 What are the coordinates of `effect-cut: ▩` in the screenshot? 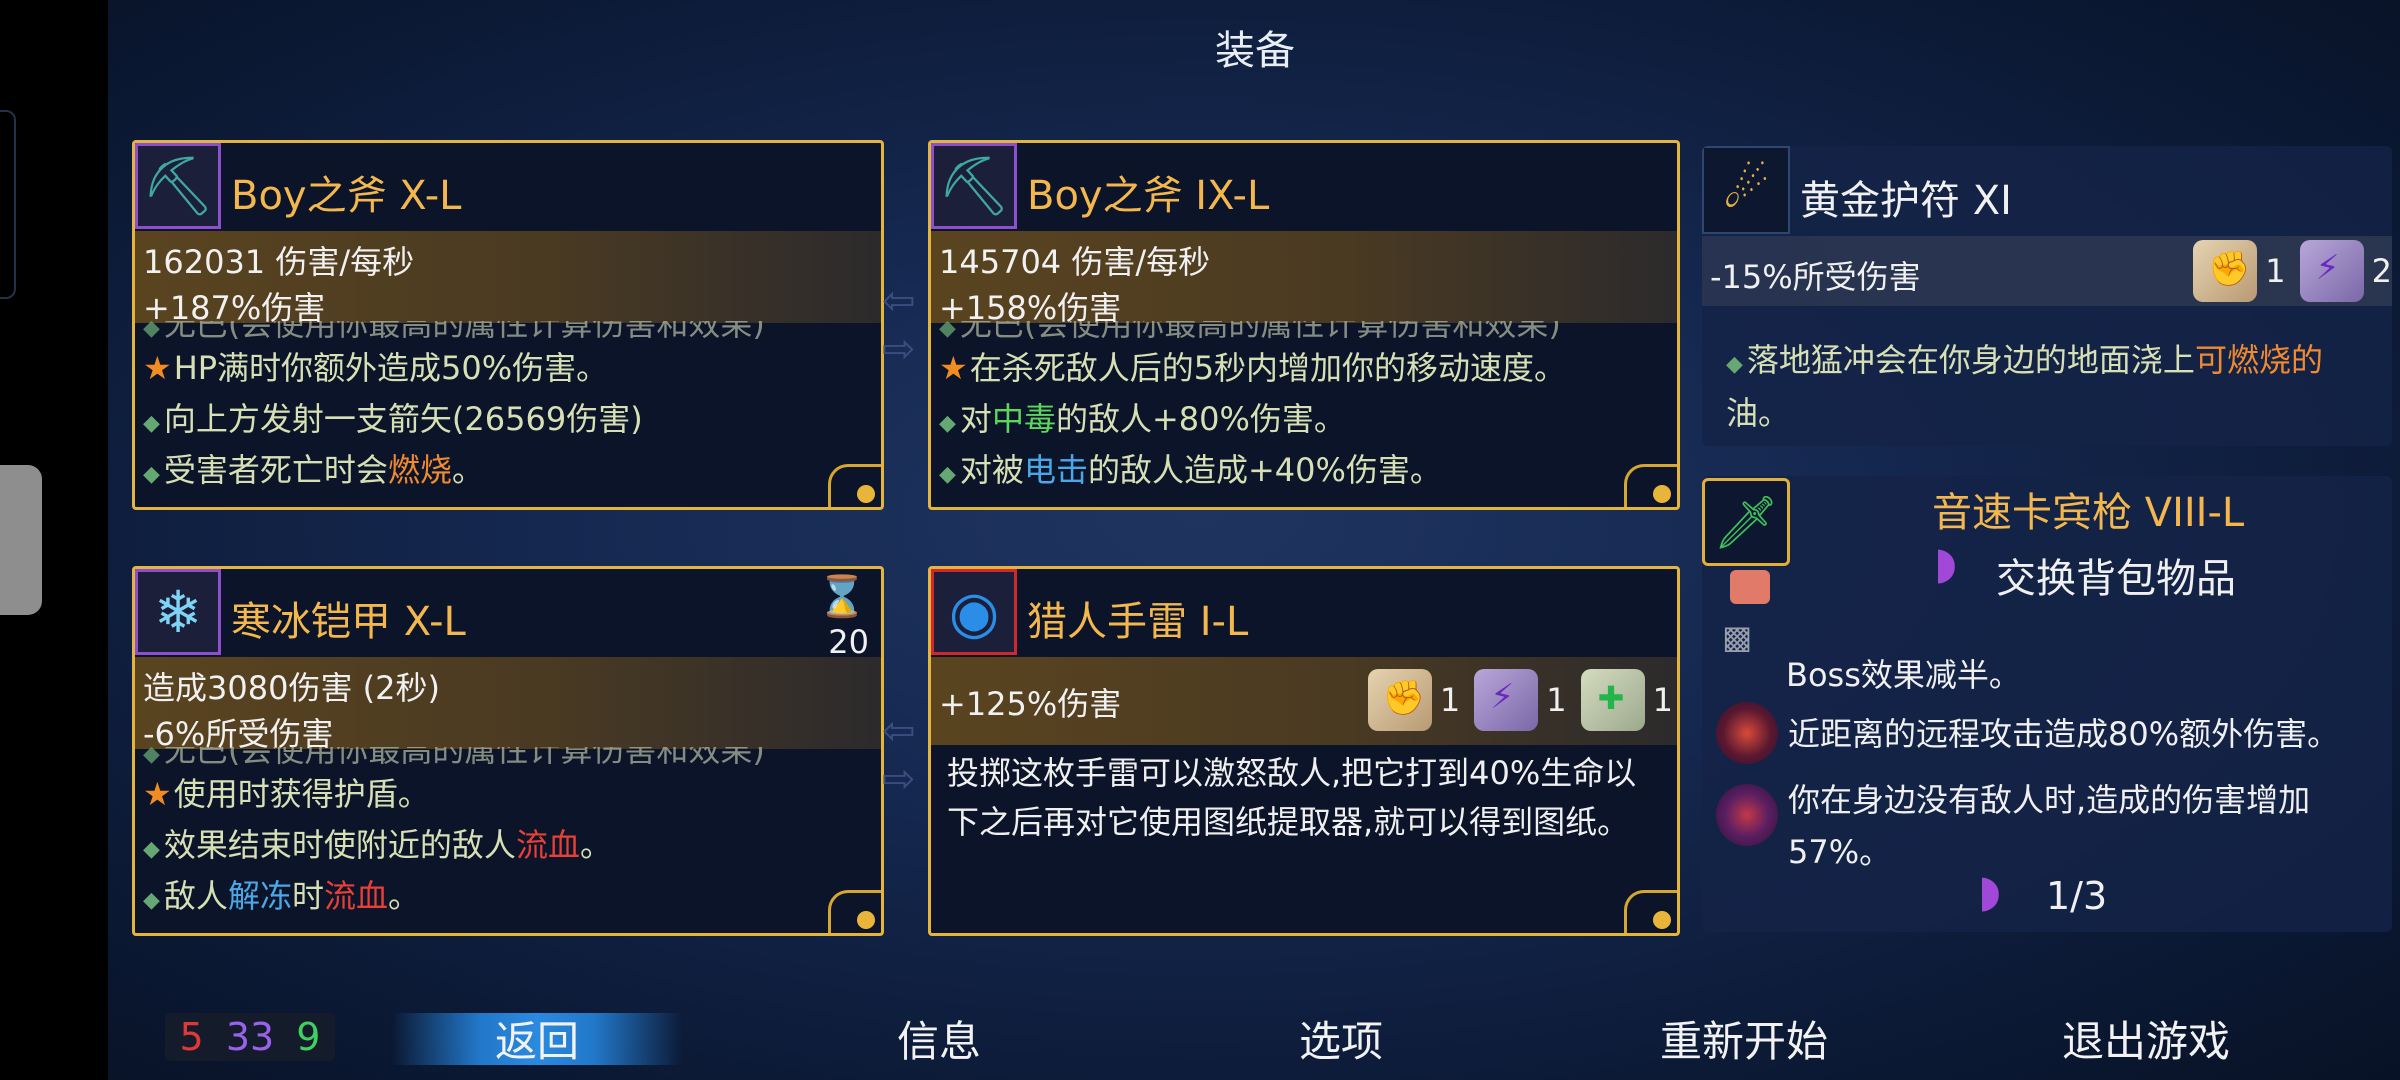 It's located at (1737, 638).